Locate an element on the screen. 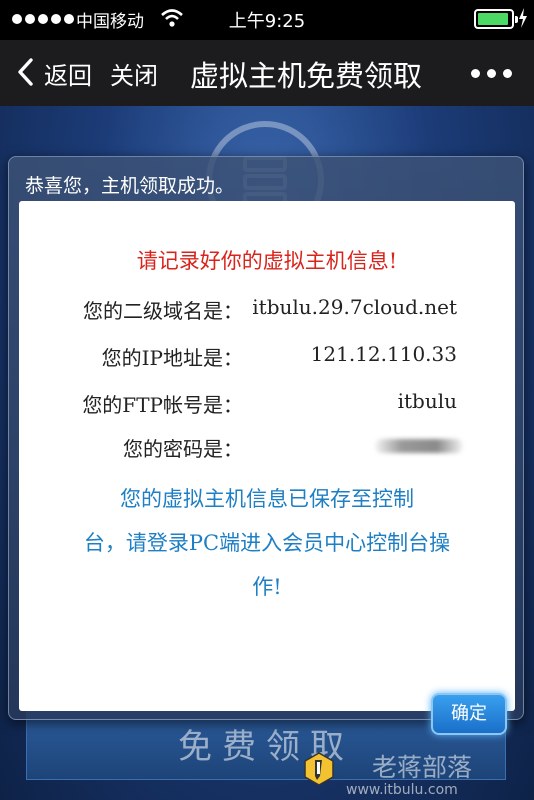 The height and width of the screenshot is (800, 534). page-title: 虚拟主机免费领取 is located at coordinates (306, 76).